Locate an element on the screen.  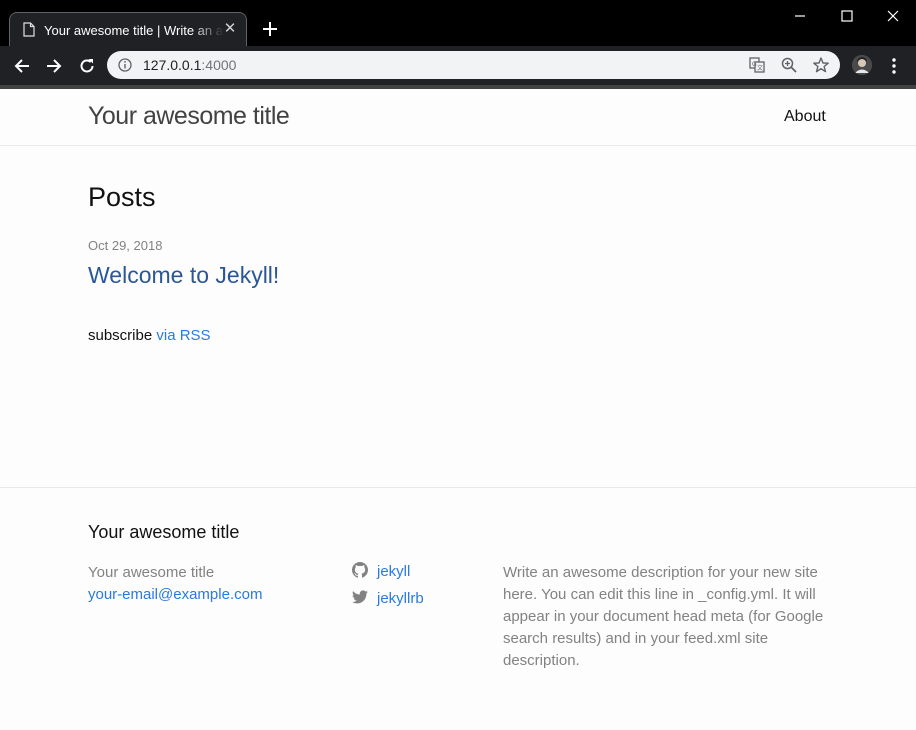
footer-email-link: your-email@example.com is located at coordinates (175, 594).